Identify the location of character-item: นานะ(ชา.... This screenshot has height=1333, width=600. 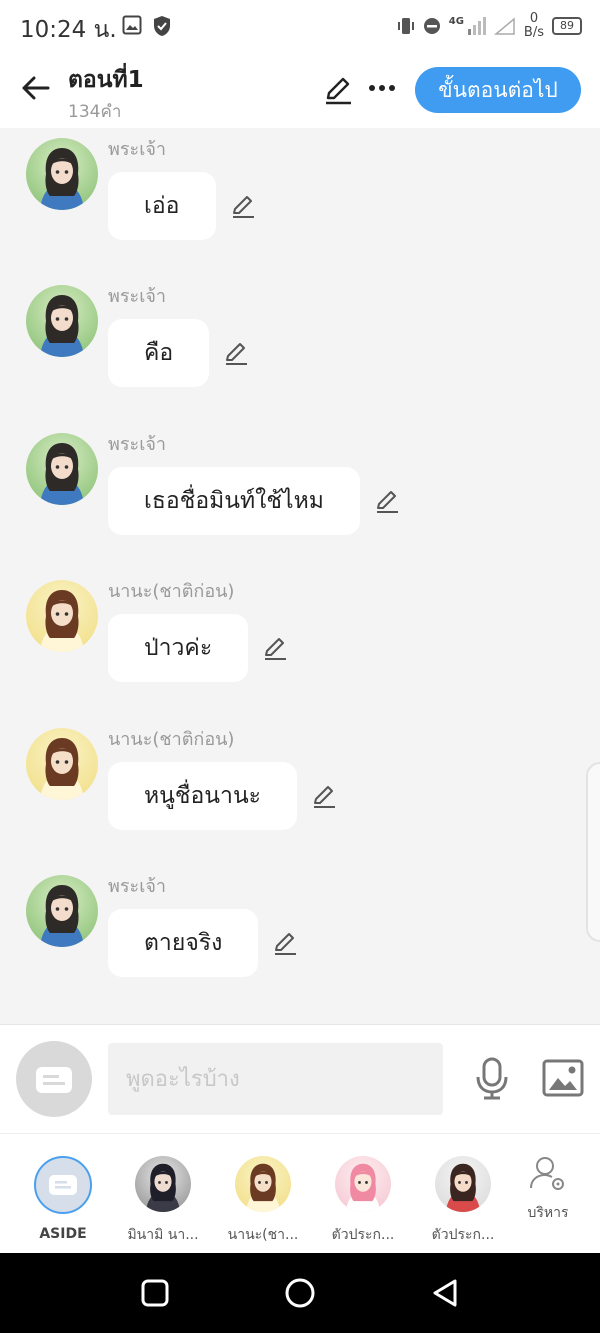
(263, 1201).